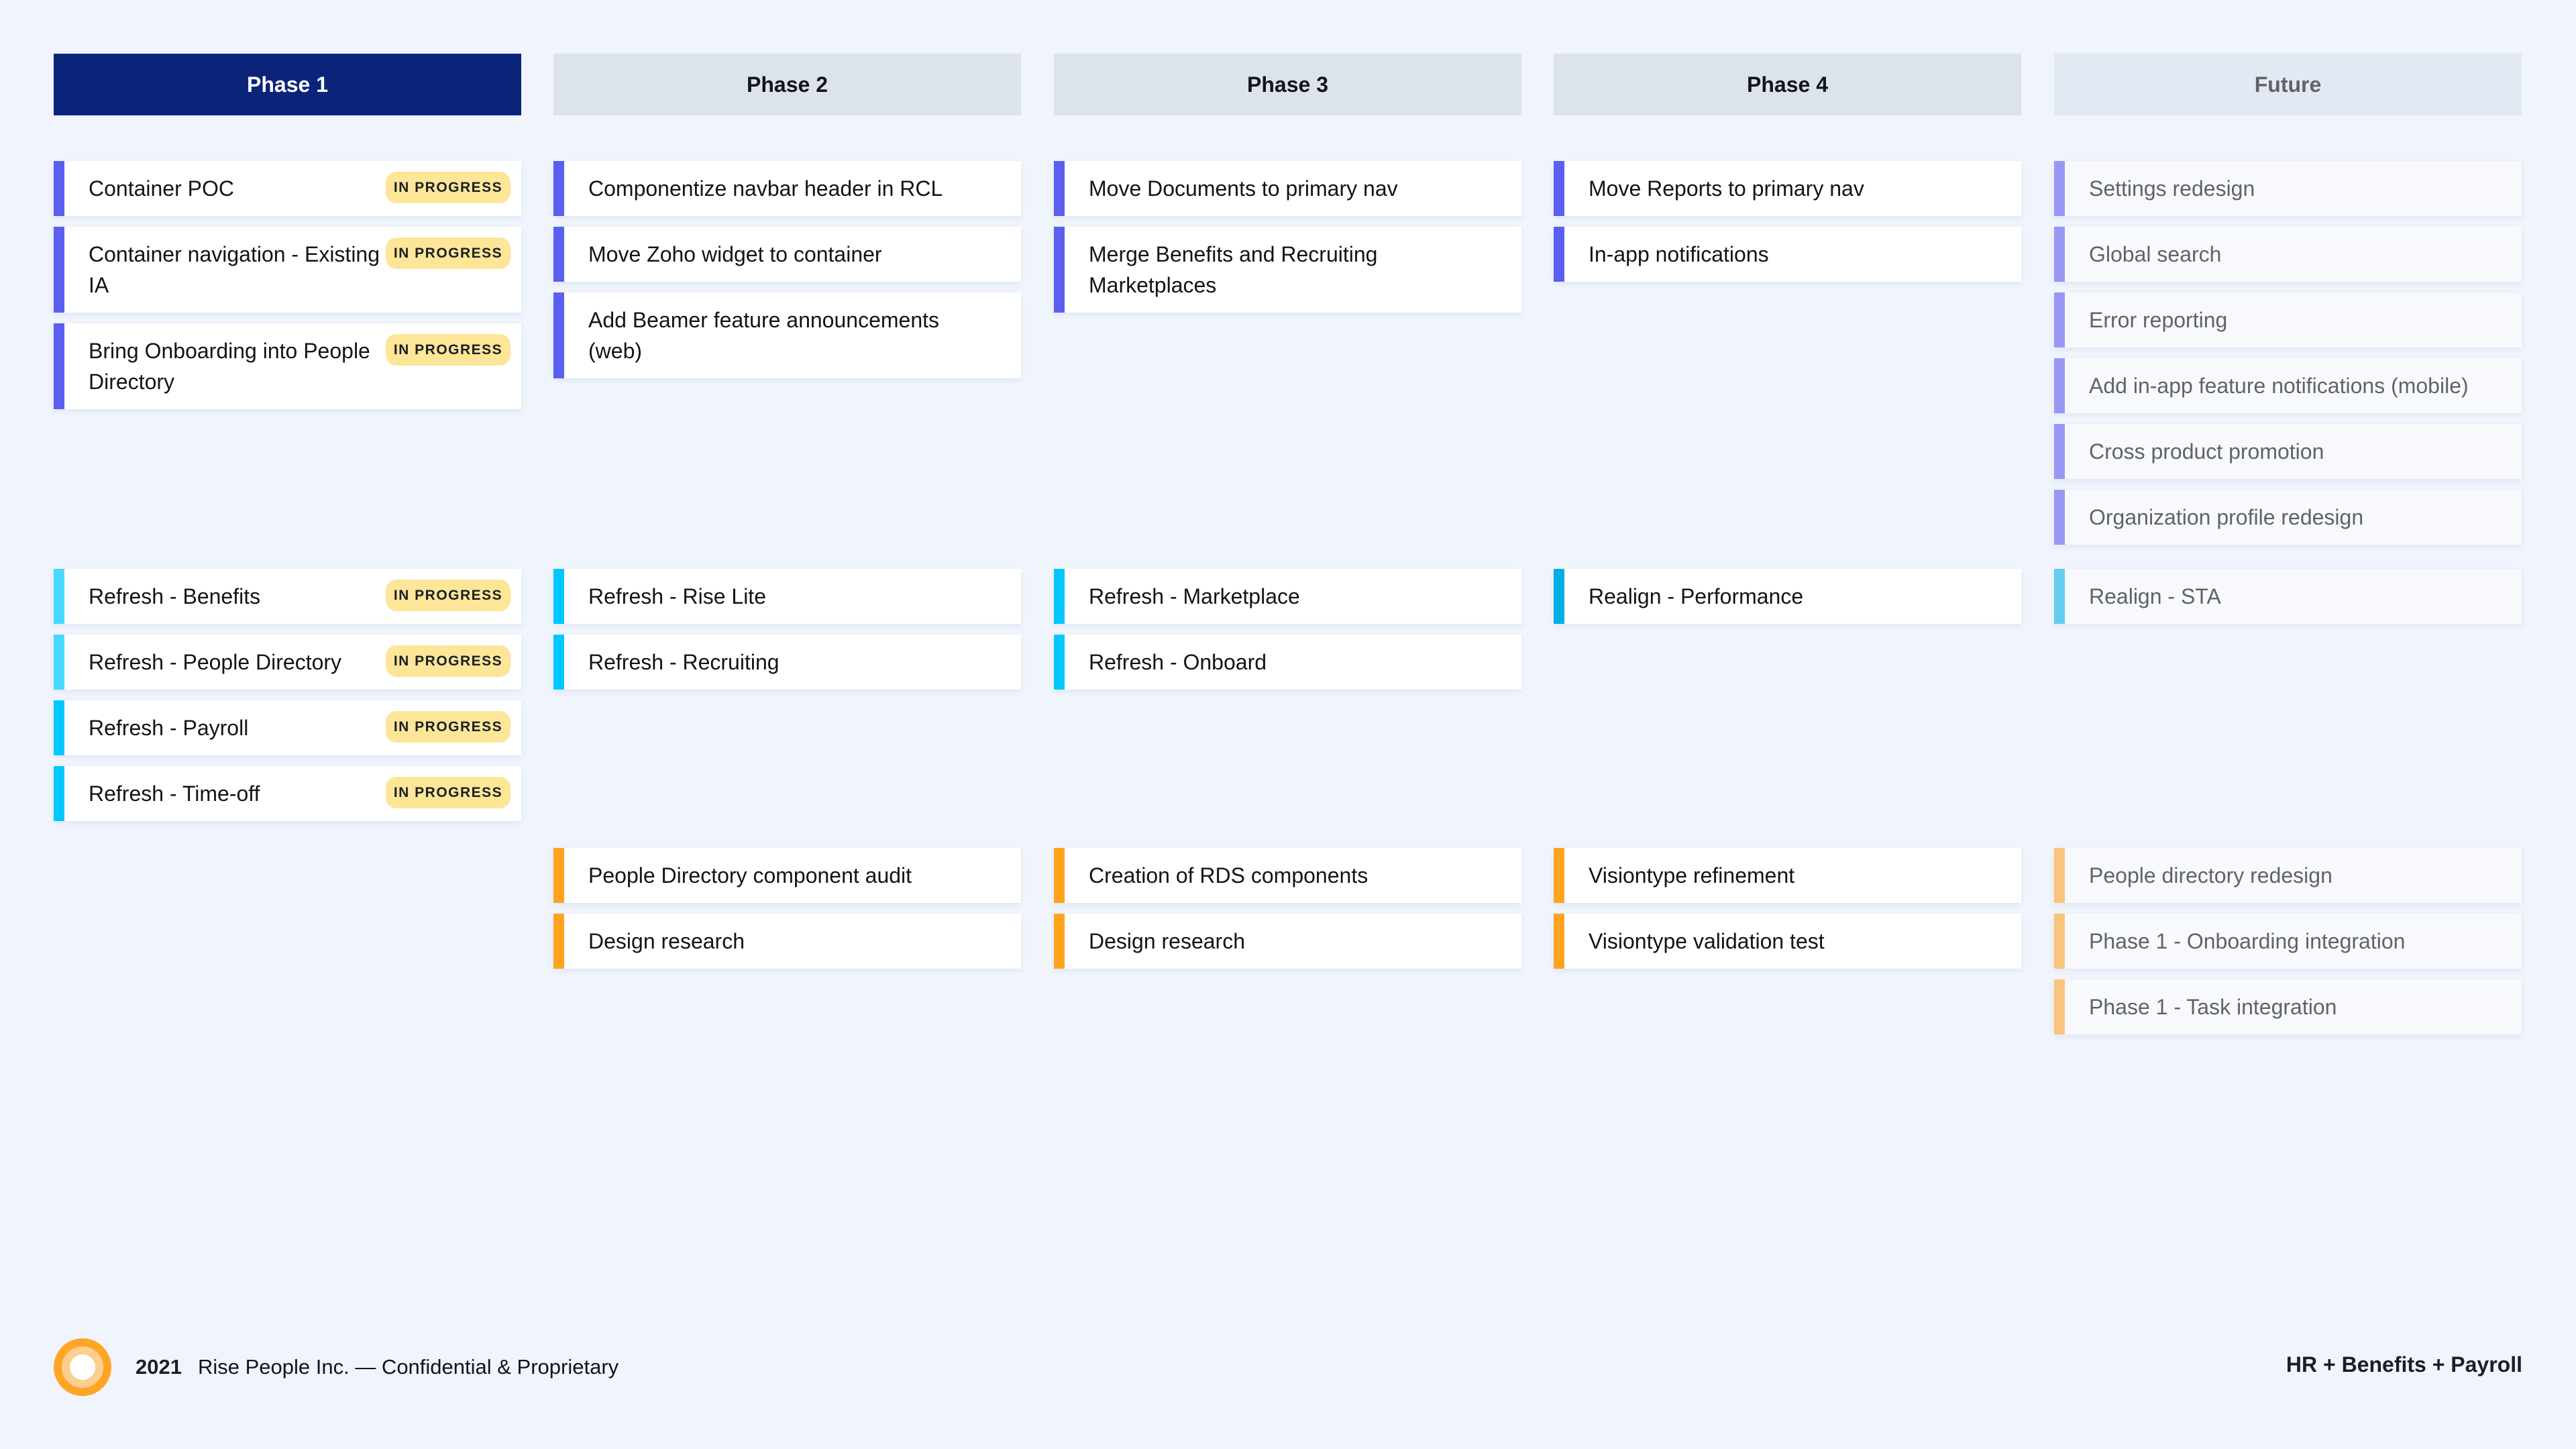 This screenshot has height=1449, width=2576. What do you see at coordinates (787, 596) in the screenshot?
I see `roadmap-card: Refresh - Rise Lite` at bounding box center [787, 596].